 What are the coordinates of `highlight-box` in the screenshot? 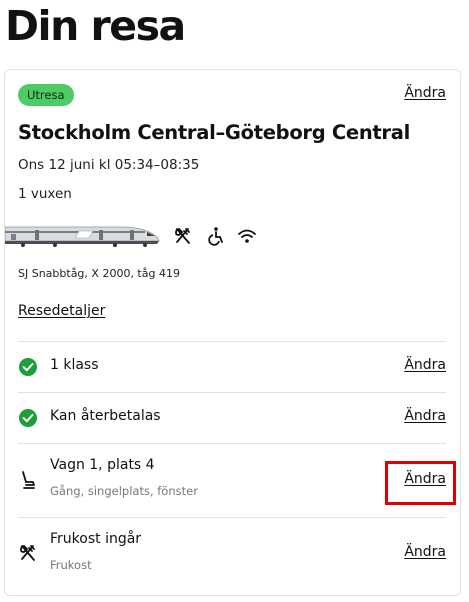 It's located at (420, 483).